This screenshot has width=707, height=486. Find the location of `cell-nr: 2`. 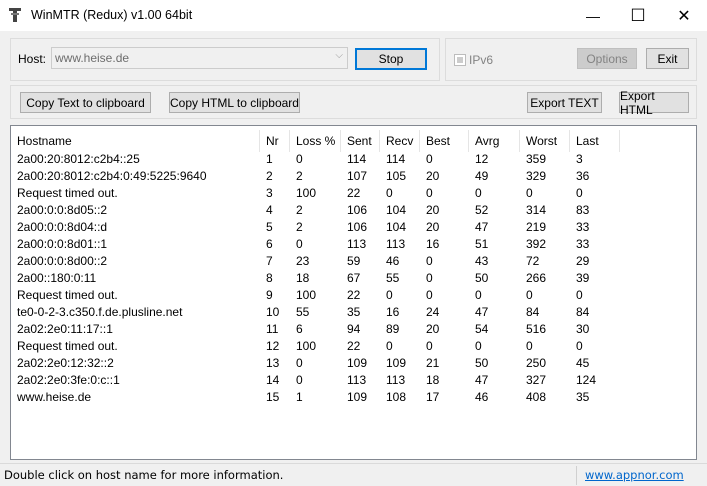

cell-nr: 2 is located at coordinates (269, 176).